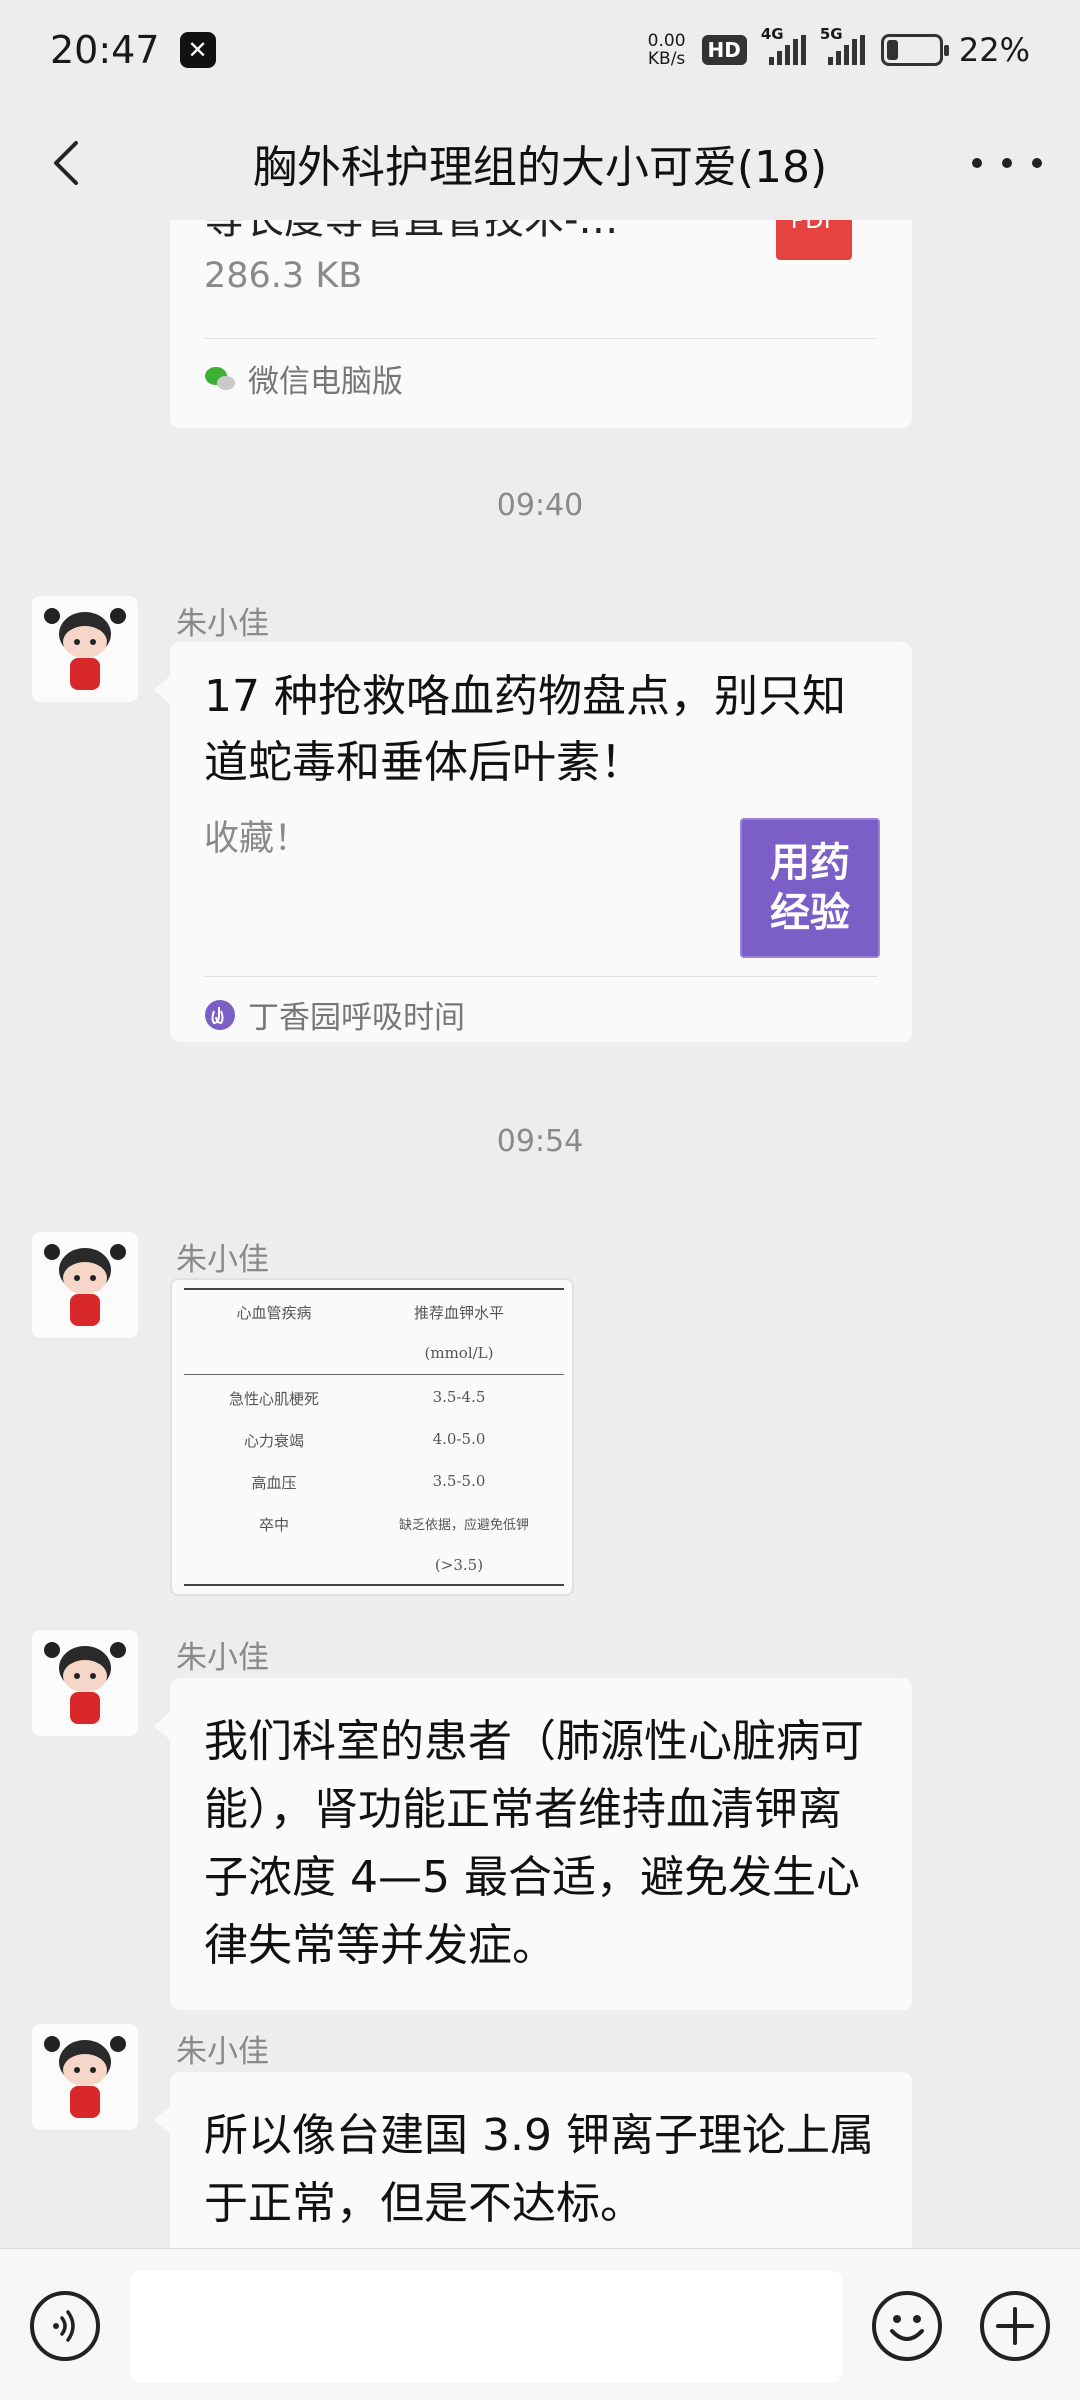  What do you see at coordinates (459, 1397) in the screenshot?
I see `table-cell: 3.5-4.5` at bounding box center [459, 1397].